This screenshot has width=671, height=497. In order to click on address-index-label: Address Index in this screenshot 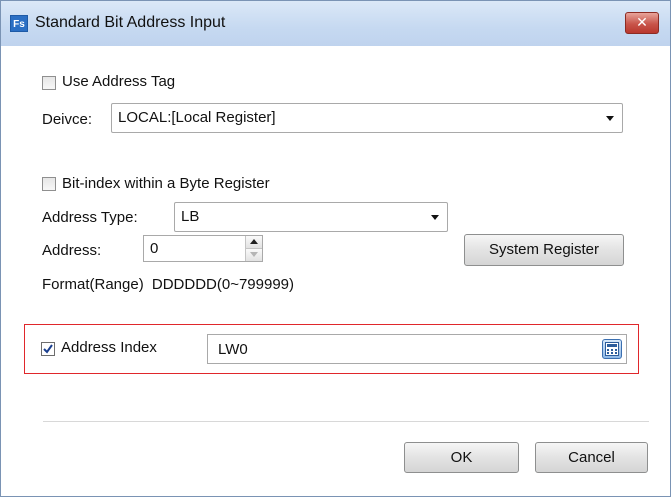, I will do `click(109, 347)`.